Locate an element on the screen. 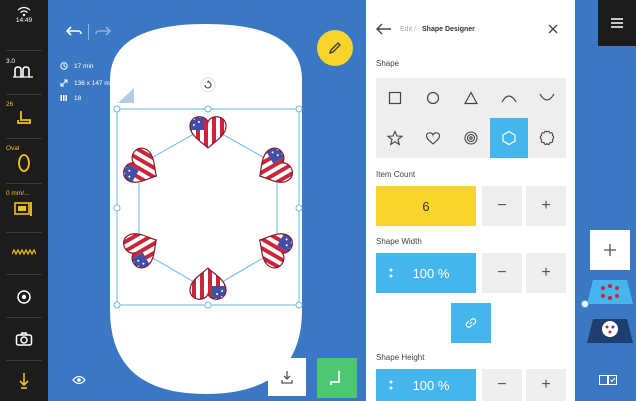 The image size is (636, 401). stitch-pattern-button is located at coordinates (24, 252).